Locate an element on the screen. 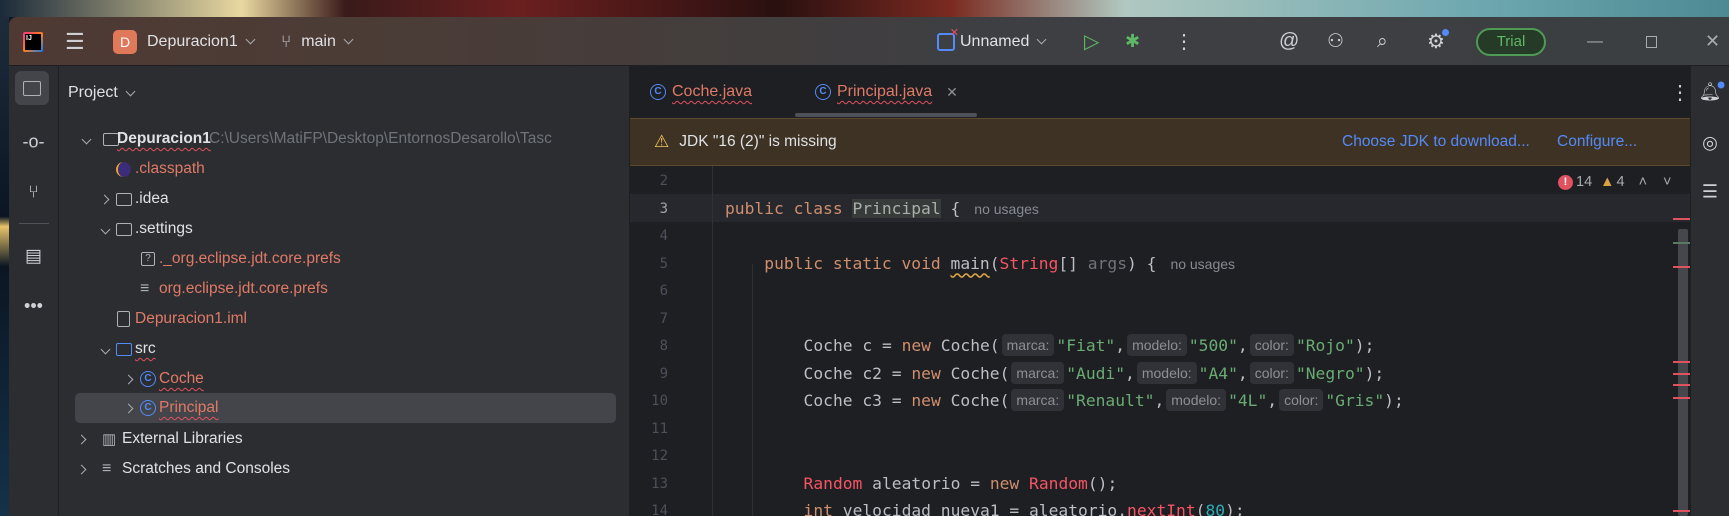 The image size is (1729, 516). tab-principal-java: C Principal.java ✕ is located at coordinates (886, 92).